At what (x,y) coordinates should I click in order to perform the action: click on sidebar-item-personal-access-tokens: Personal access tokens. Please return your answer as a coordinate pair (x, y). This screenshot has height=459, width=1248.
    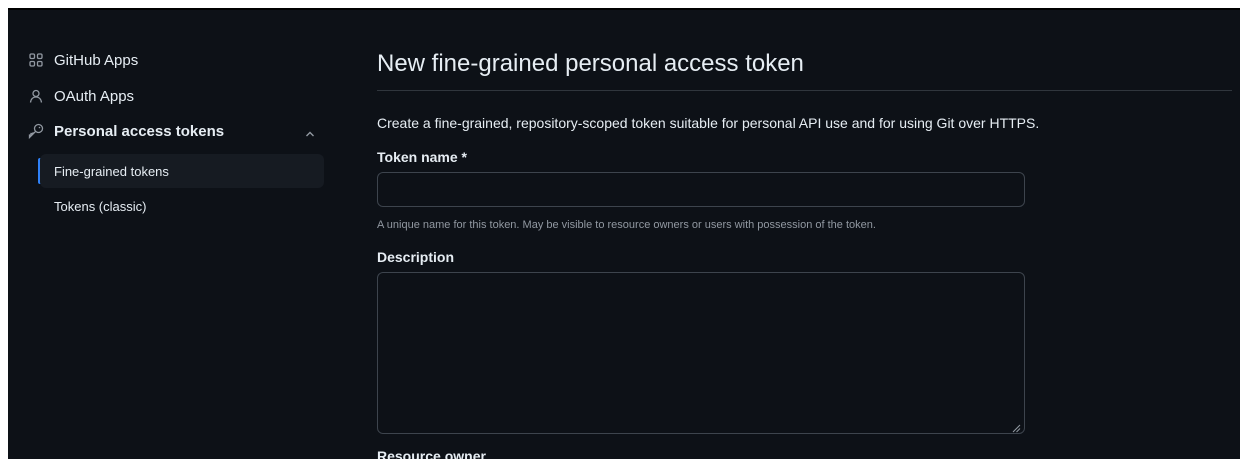
    Looking at the image, I should click on (126, 131).